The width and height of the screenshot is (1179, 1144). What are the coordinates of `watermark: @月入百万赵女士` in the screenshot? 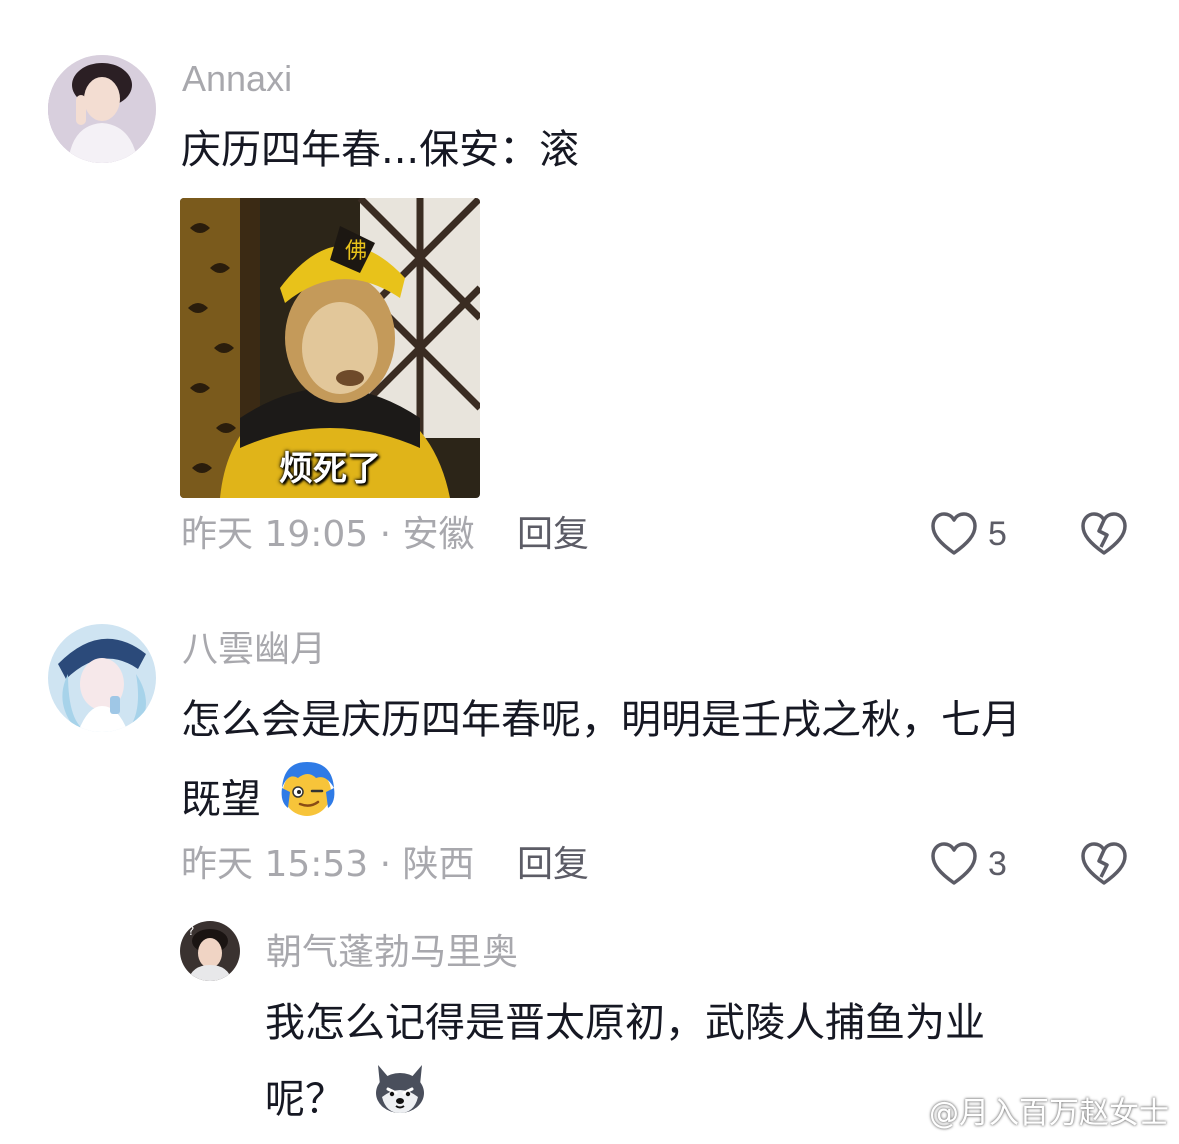 It's located at (1025, 1110).